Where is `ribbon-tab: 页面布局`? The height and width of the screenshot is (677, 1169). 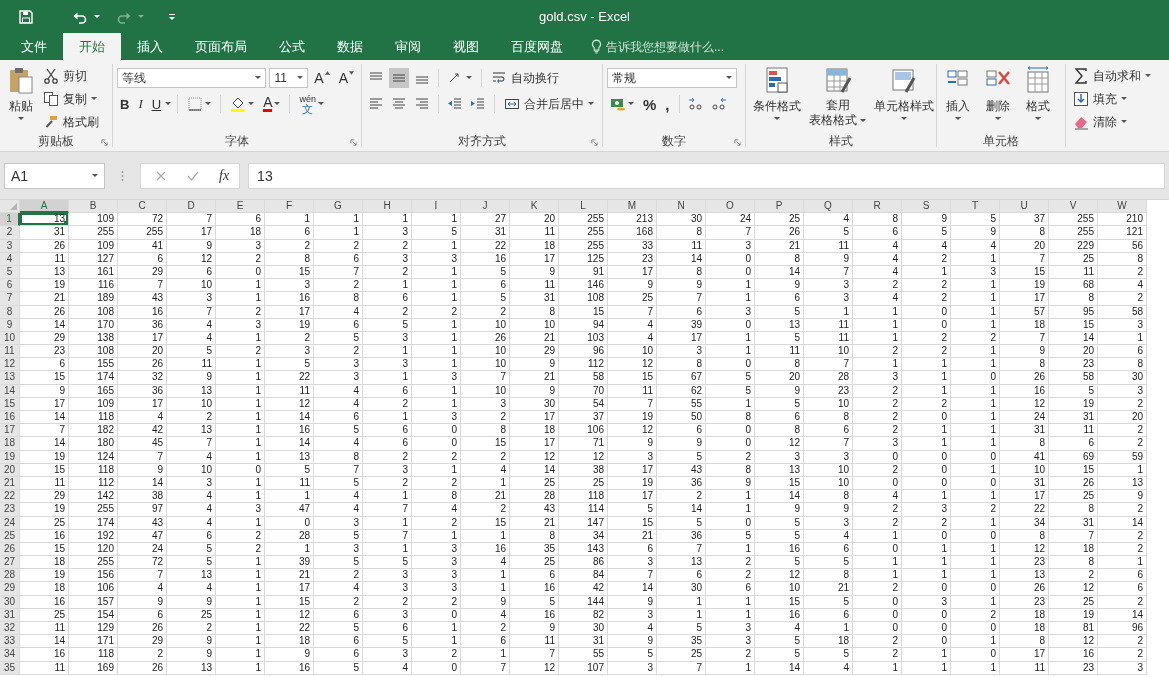
ribbon-tab: 页面布局 is located at coordinates (221, 46).